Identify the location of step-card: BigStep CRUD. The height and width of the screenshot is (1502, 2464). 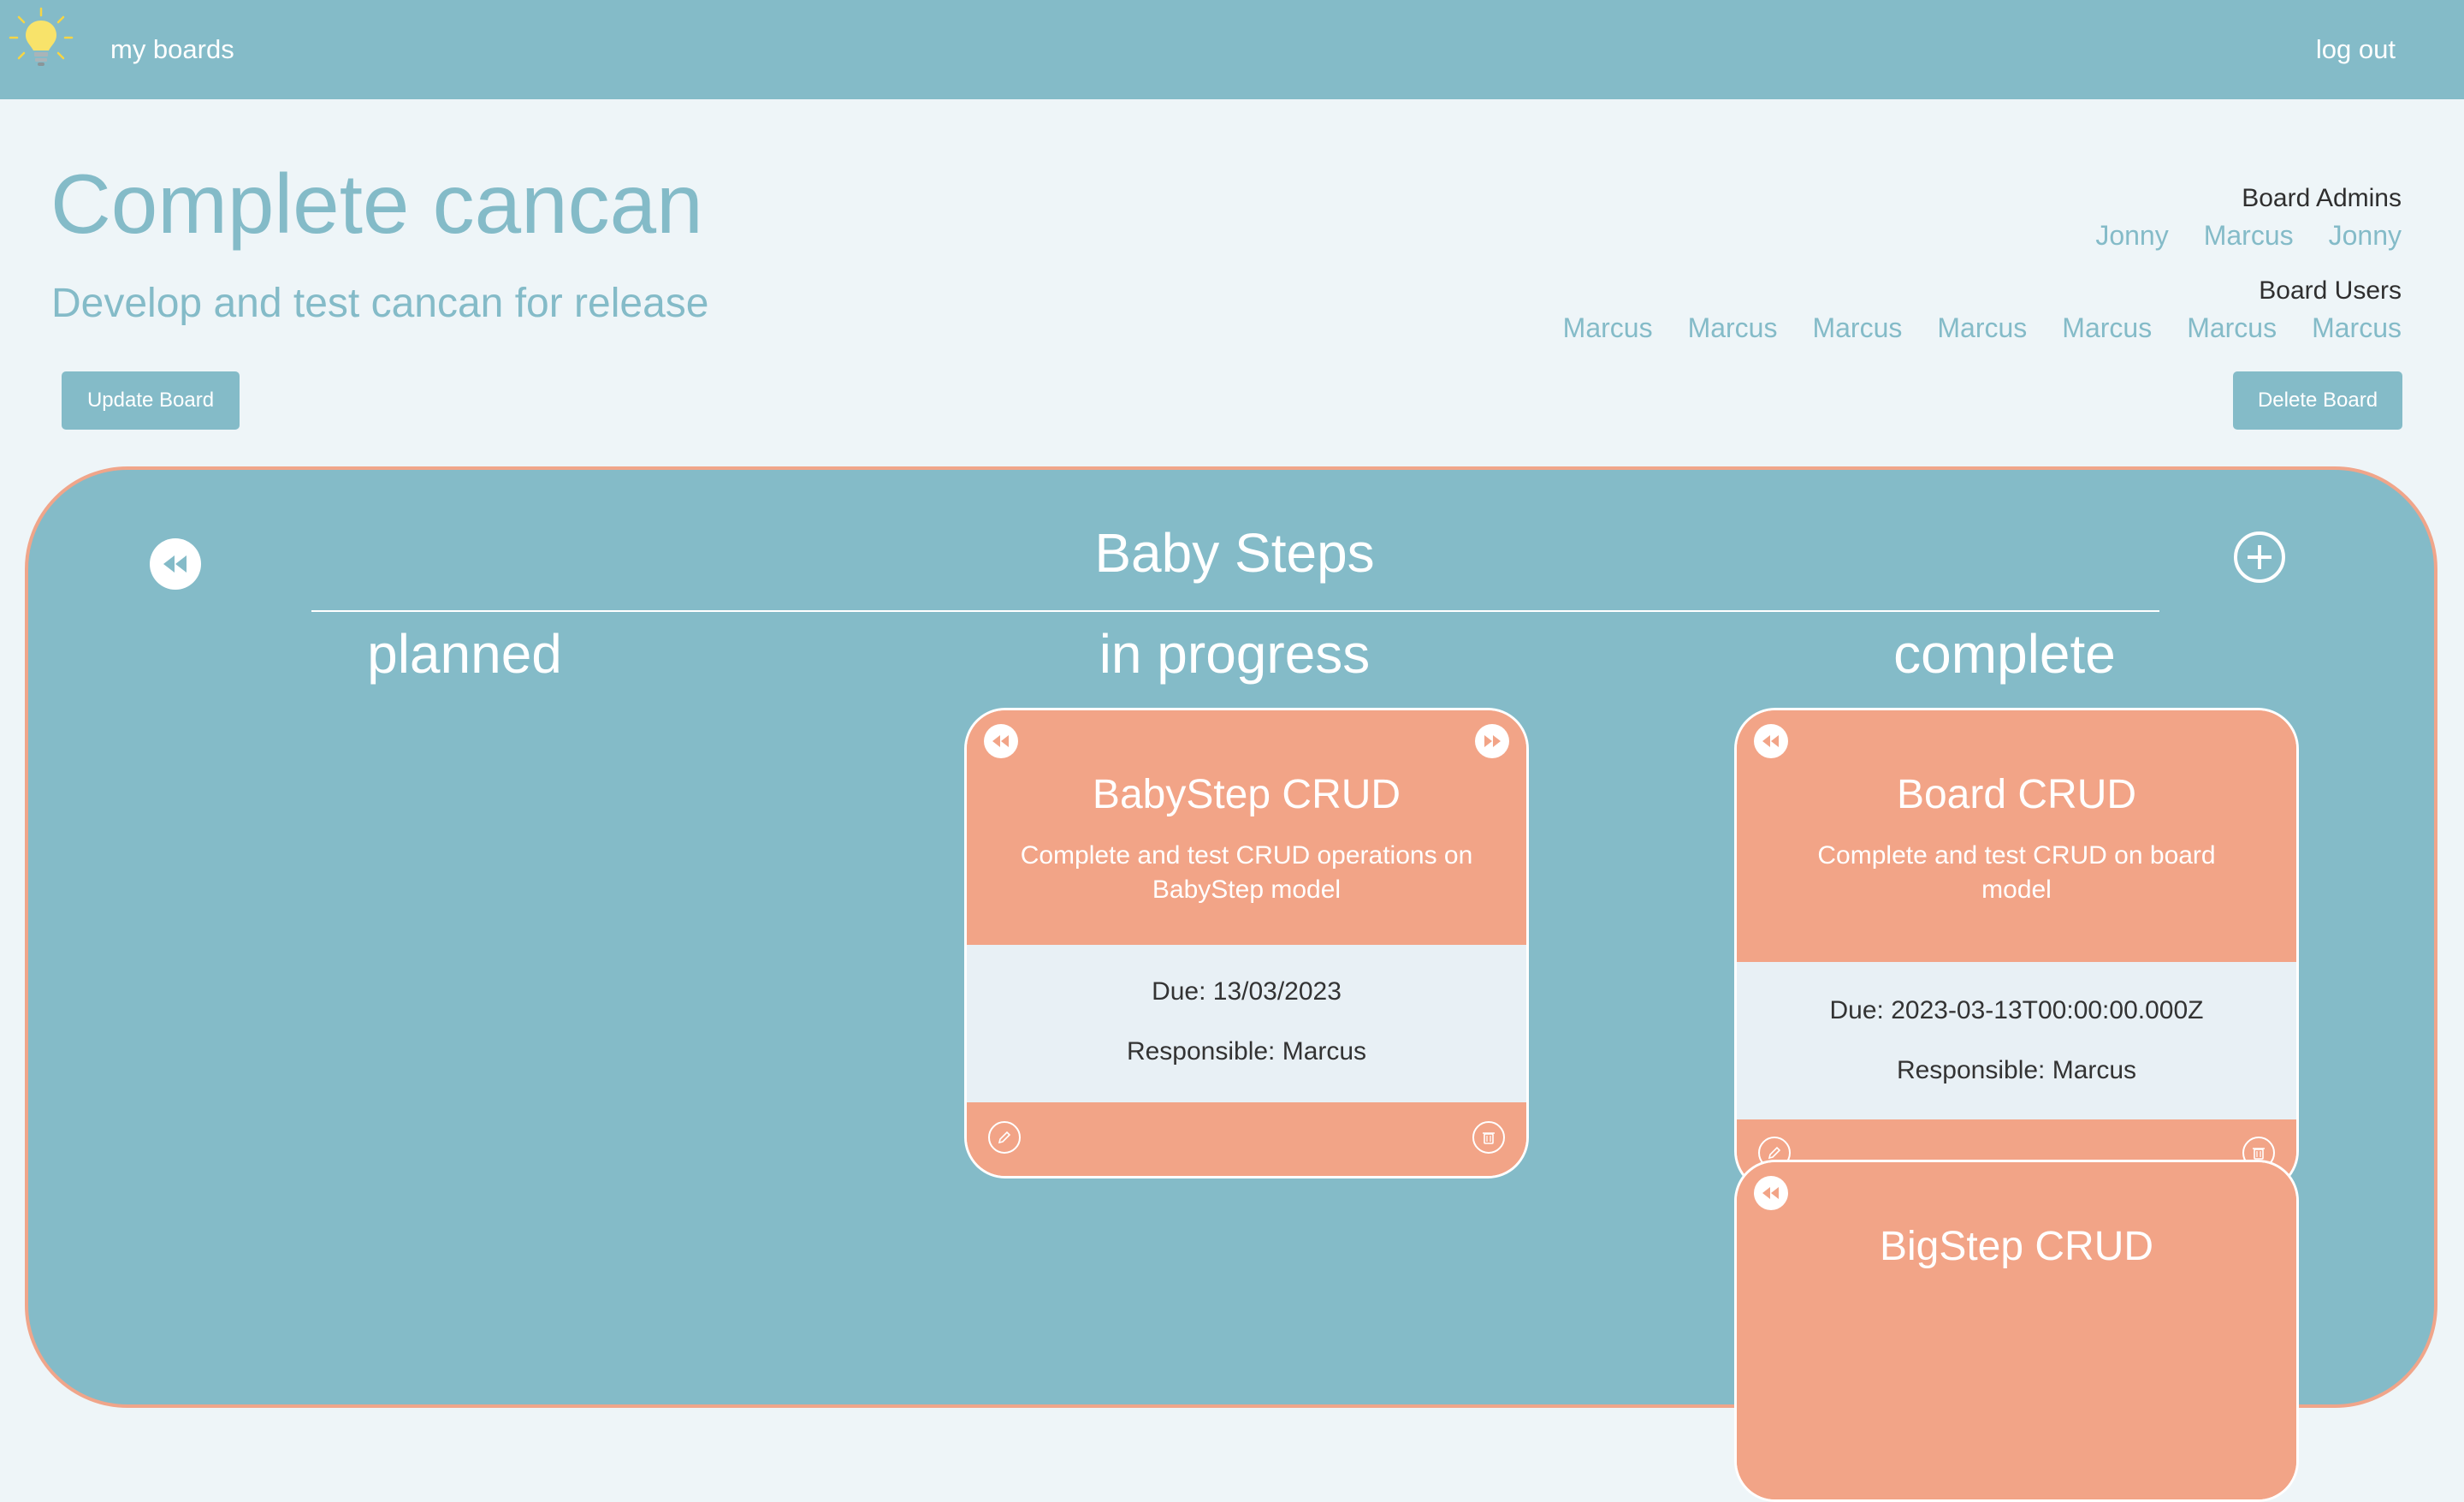
(2016, 1331).